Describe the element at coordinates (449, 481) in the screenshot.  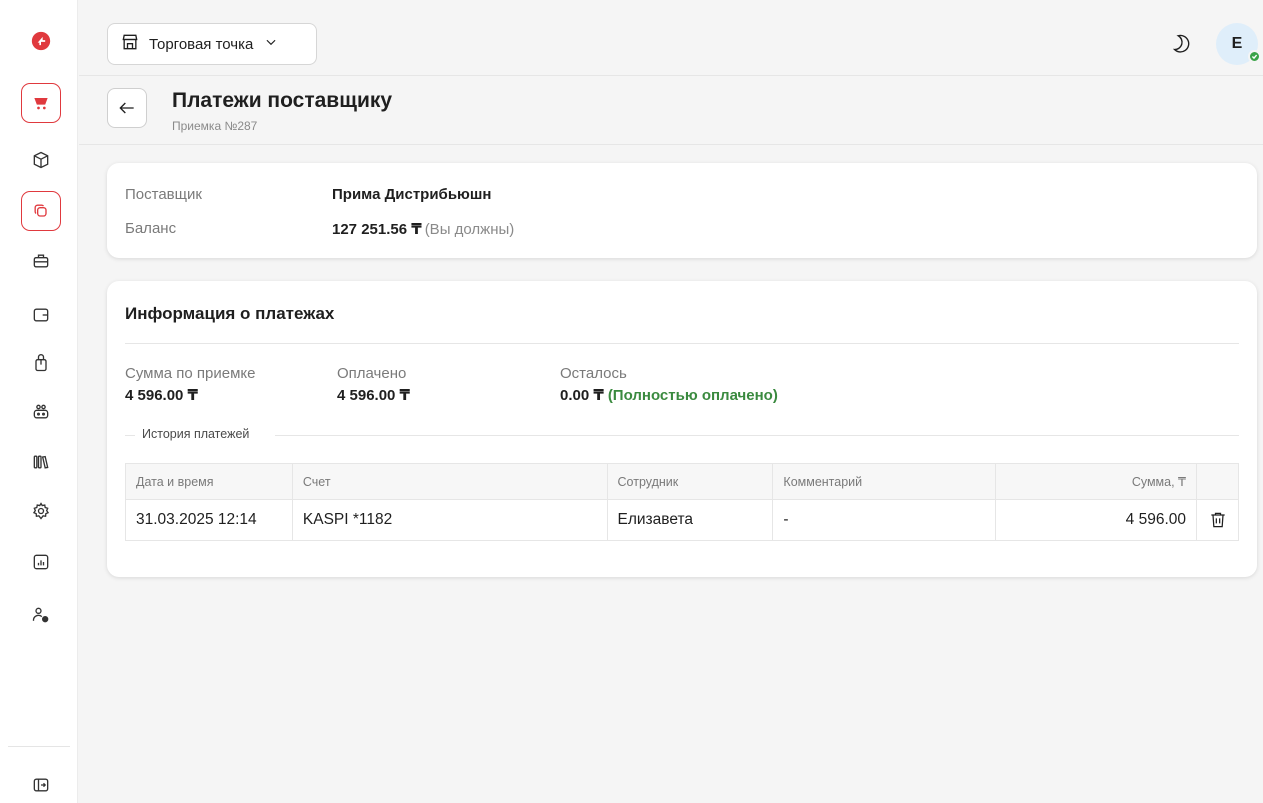
I see `col-account: Счет` at that location.